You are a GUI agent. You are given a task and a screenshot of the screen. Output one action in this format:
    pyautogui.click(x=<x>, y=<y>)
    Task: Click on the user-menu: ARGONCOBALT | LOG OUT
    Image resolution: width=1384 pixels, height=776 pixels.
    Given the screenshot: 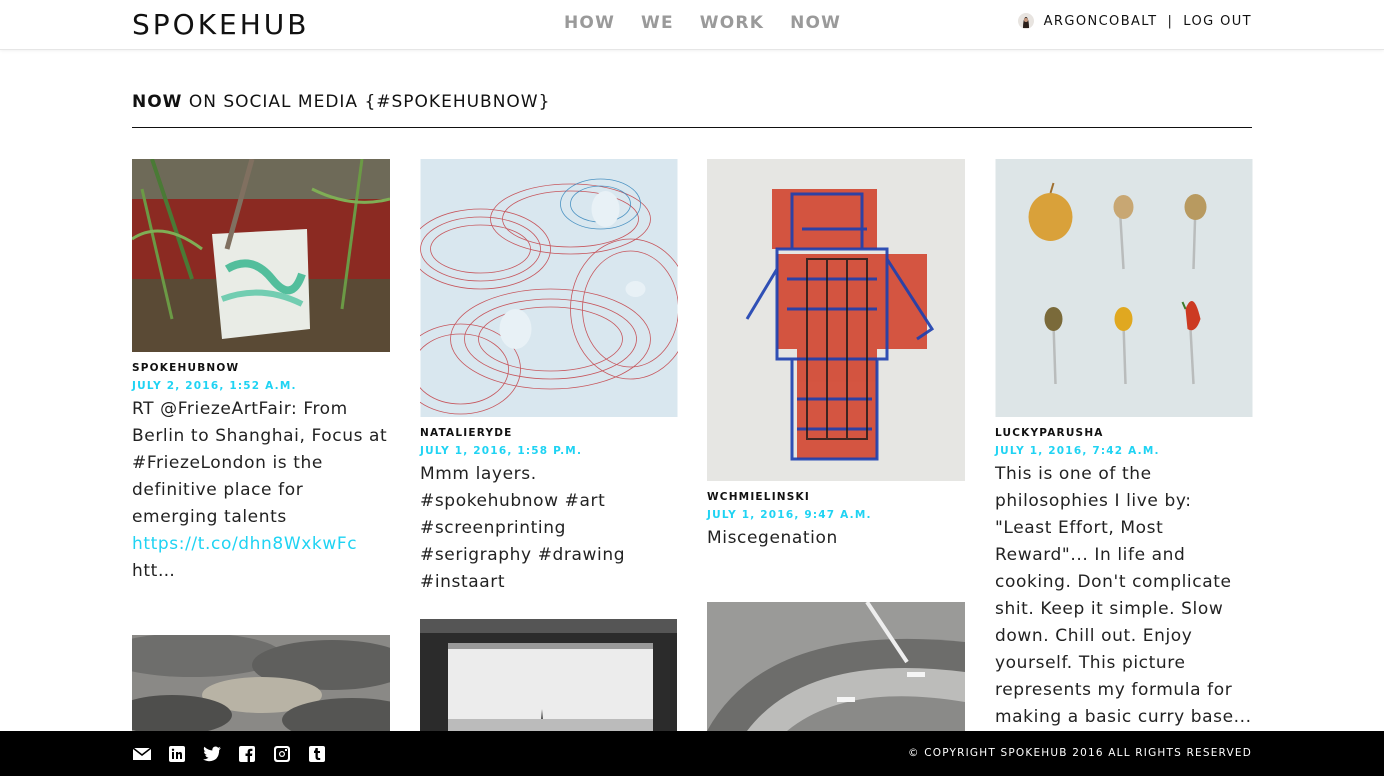 What is the action you would take?
    pyautogui.click(x=1134, y=21)
    